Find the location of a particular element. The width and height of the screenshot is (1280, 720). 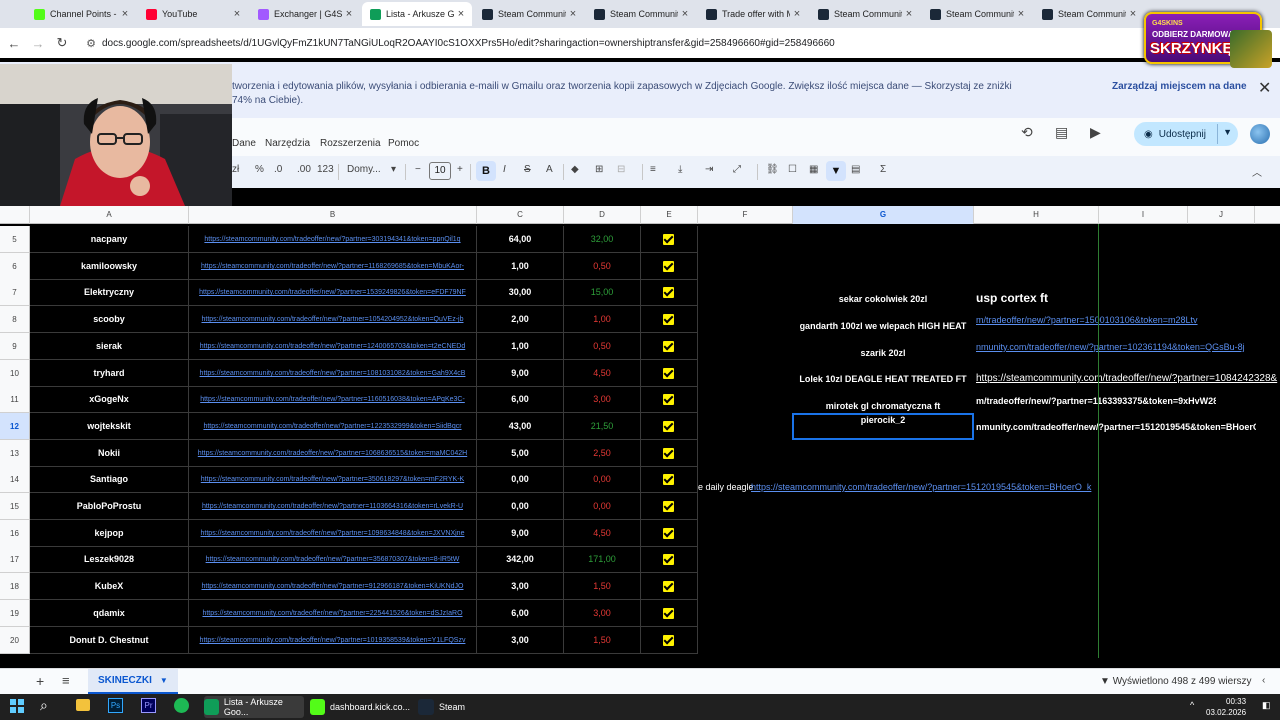

name-cell: KubeX is located at coordinates (109, 586).